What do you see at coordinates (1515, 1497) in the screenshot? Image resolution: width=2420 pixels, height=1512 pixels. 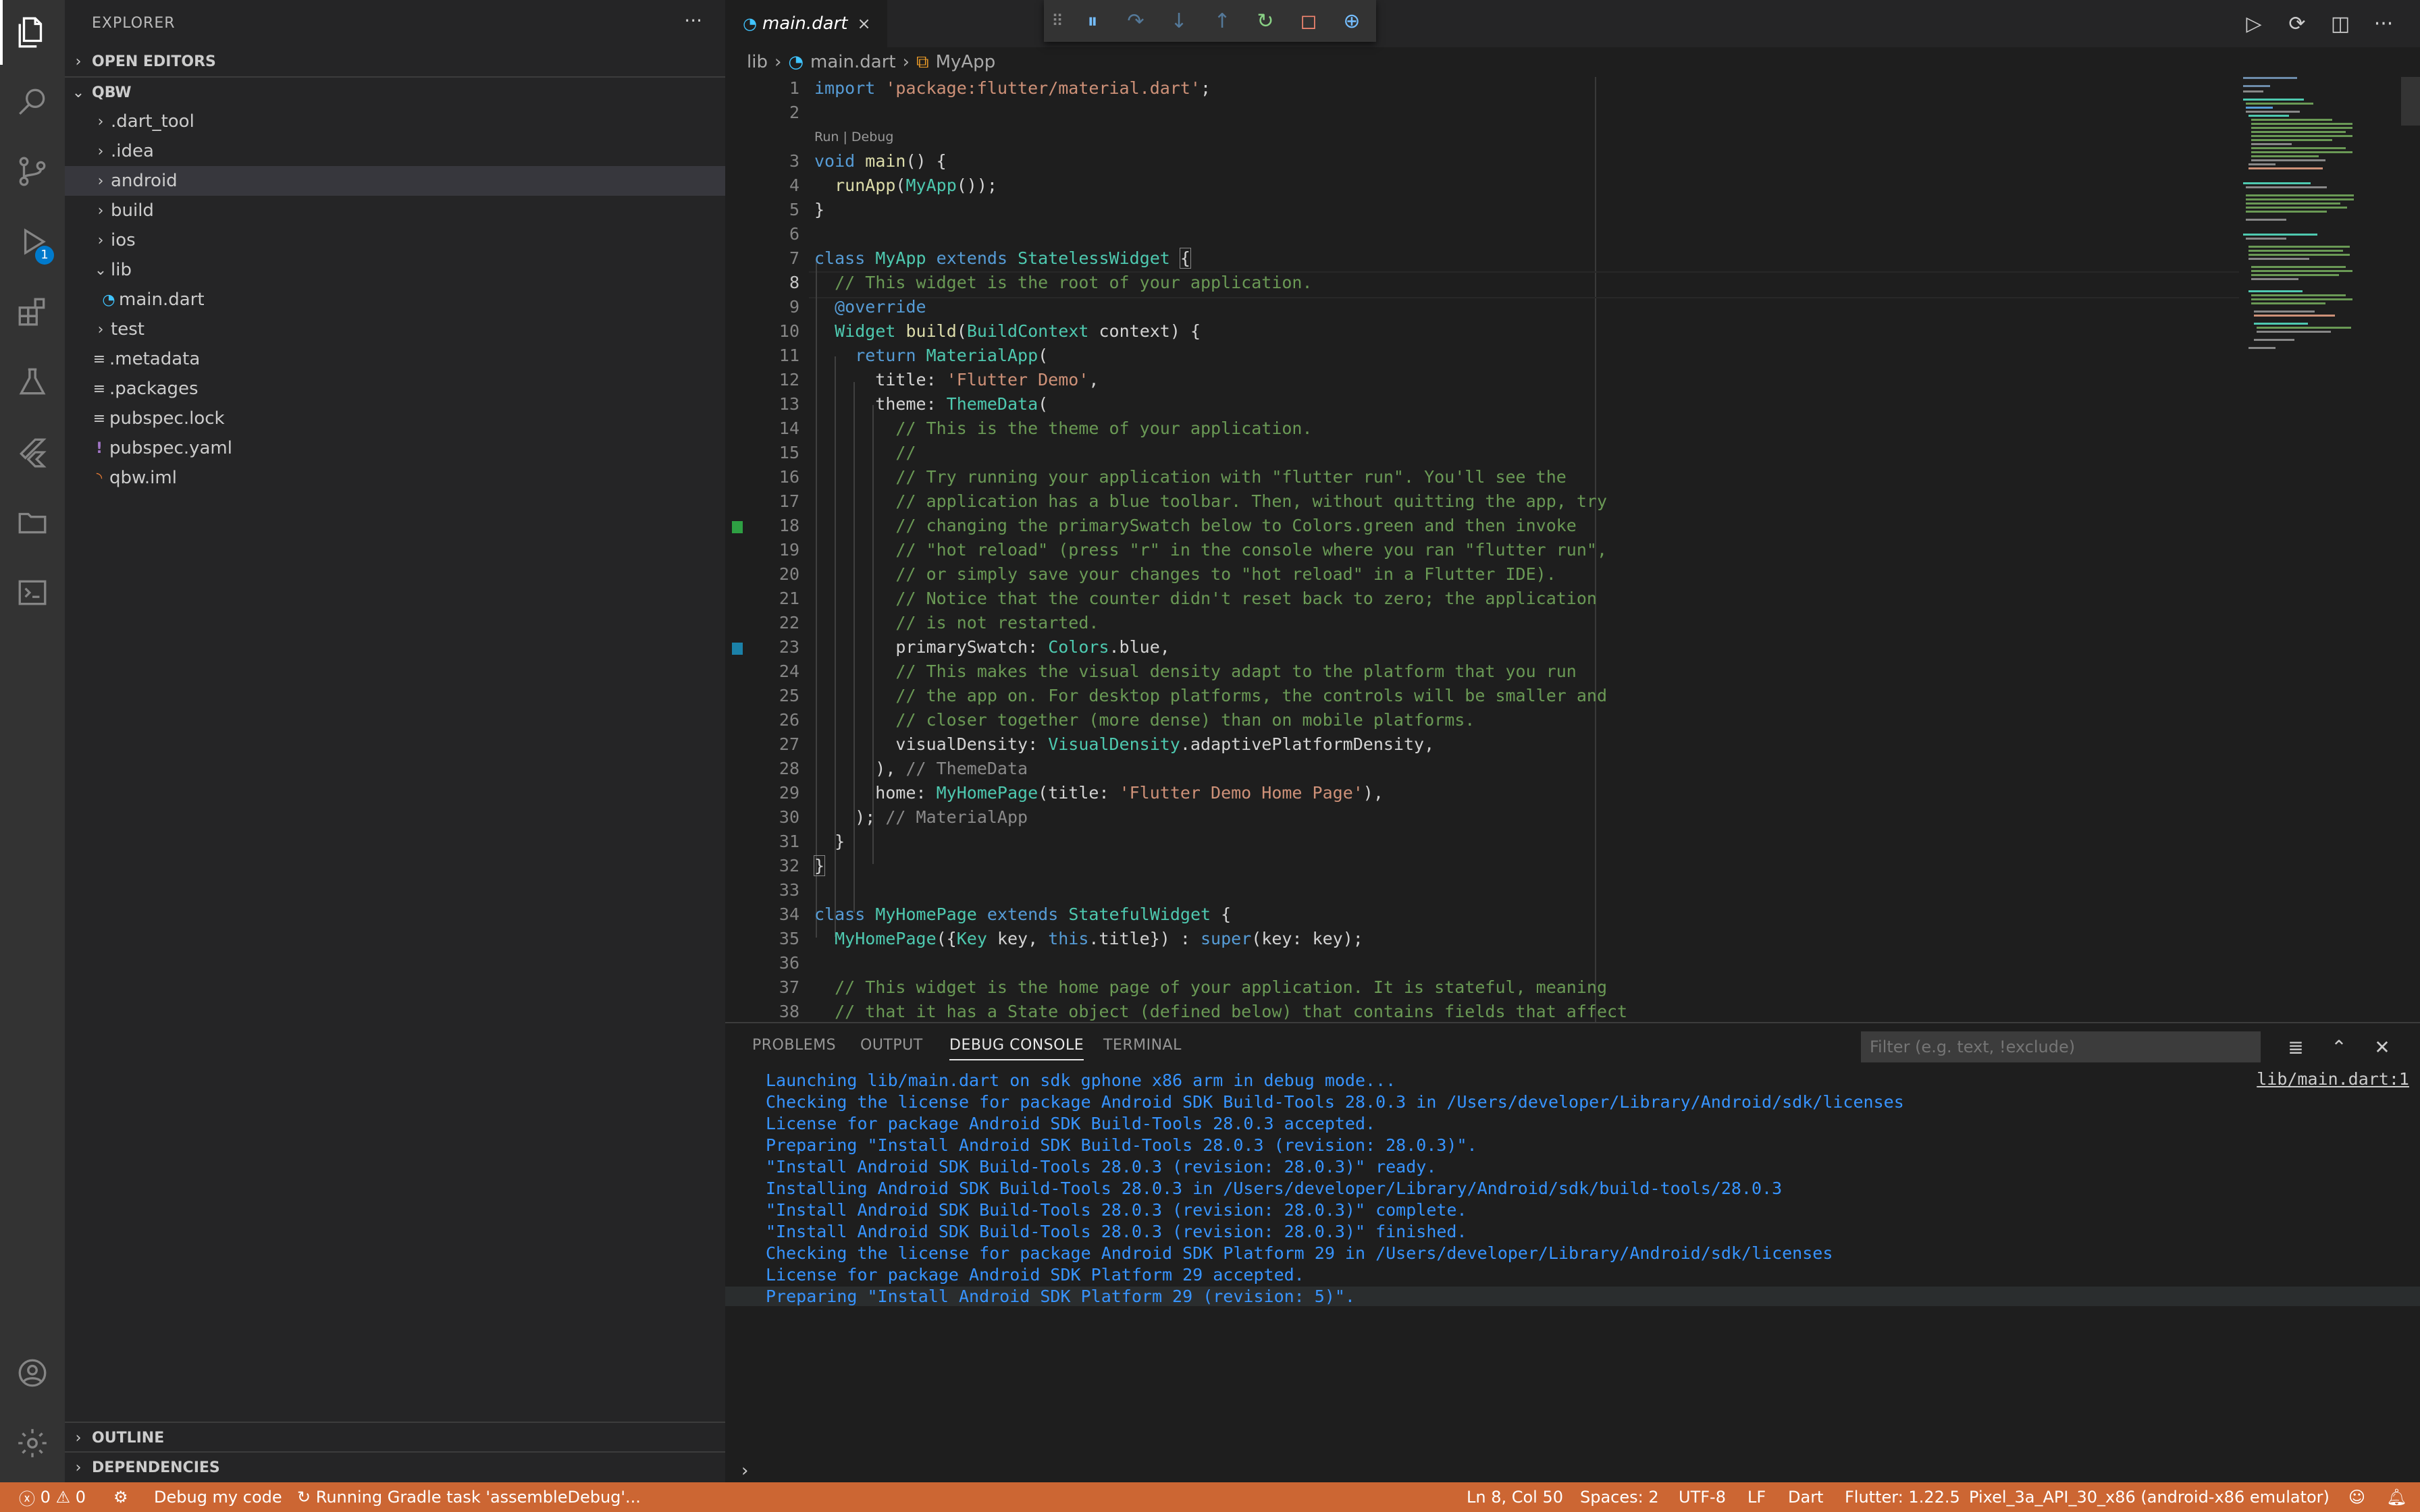 I see `cursor-position: Ln 8, Col 50` at bounding box center [1515, 1497].